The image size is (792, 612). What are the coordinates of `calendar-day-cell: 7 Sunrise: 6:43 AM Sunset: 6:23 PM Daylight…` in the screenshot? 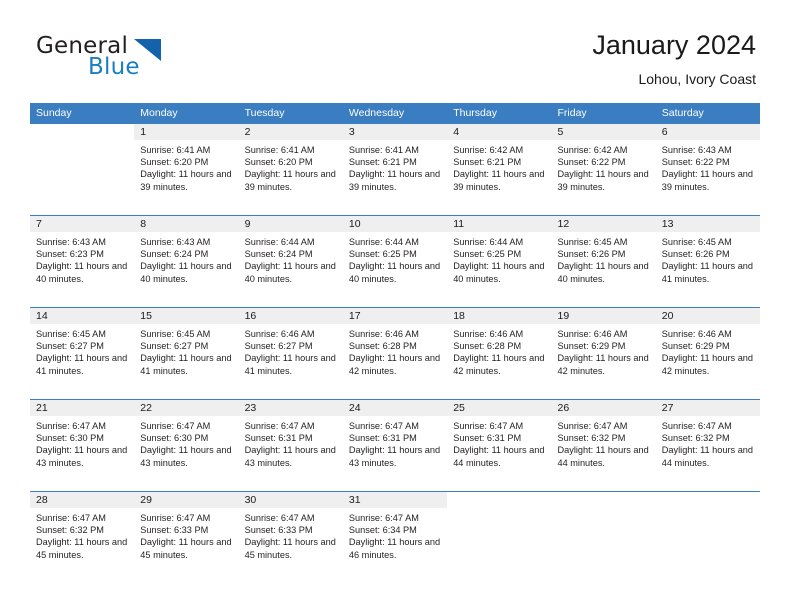 It's located at (82, 261).